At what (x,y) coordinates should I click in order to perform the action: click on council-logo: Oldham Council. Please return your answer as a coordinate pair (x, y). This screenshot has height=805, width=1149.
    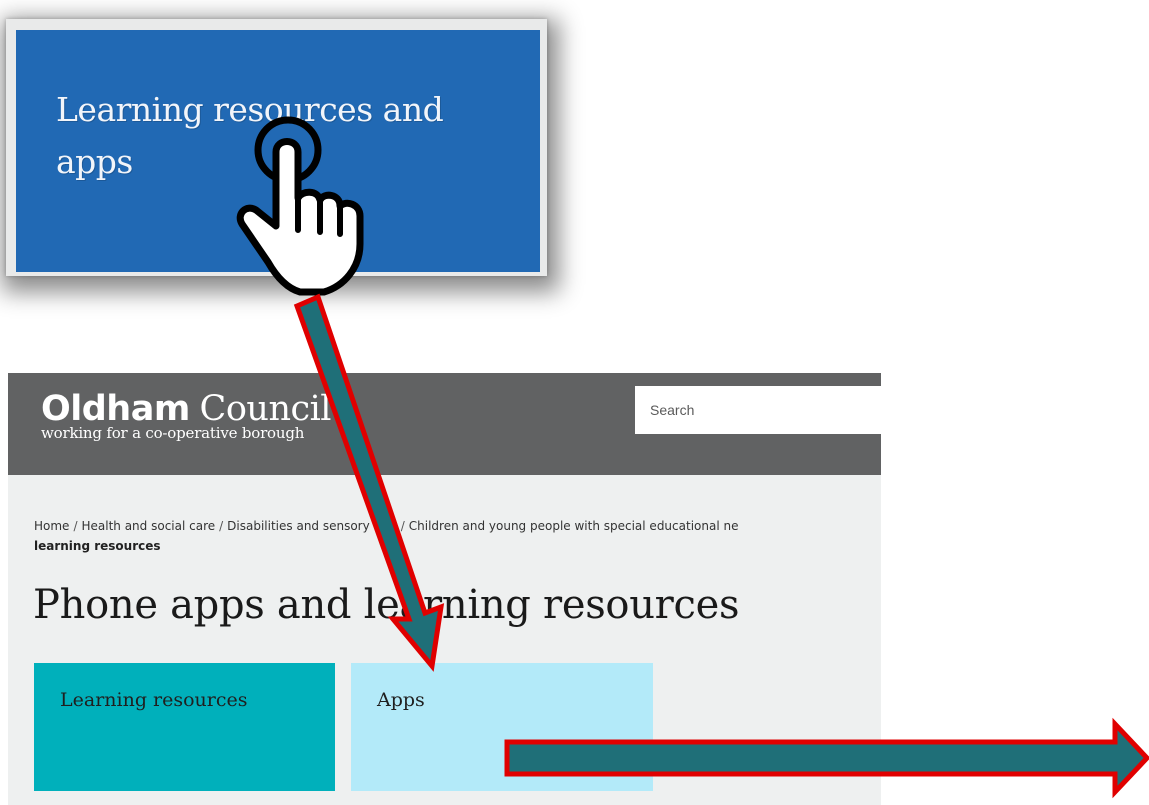
    Looking at the image, I should click on (186, 409).